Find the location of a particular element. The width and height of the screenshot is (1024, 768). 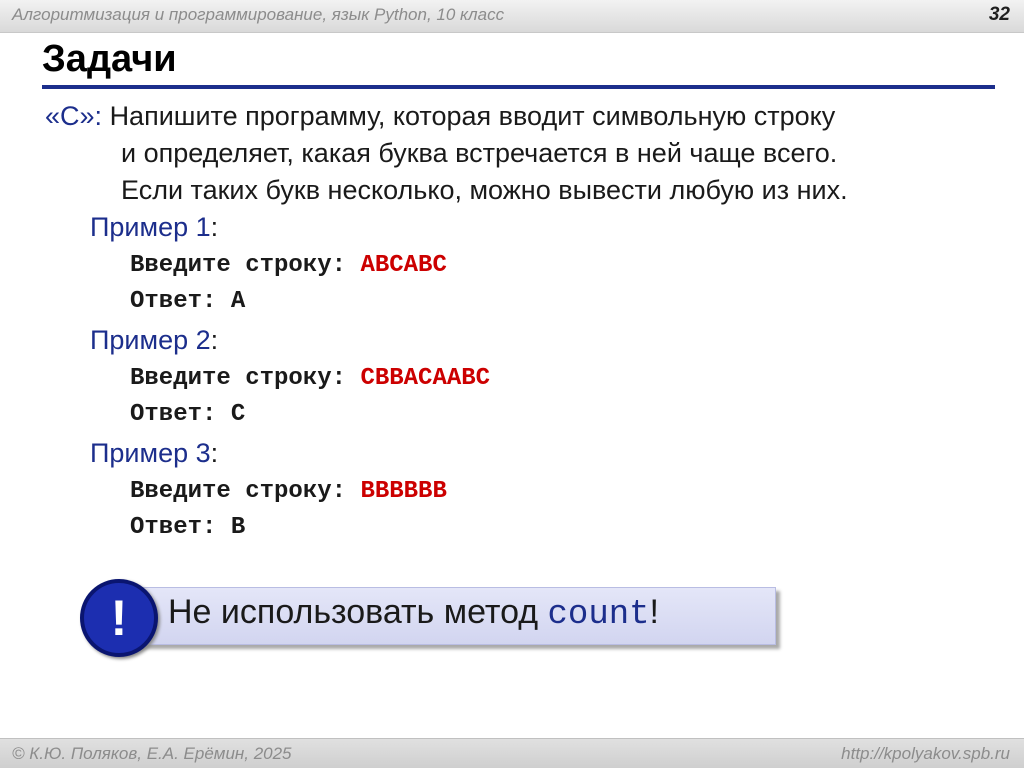

example-2-heading: Пример 2: is located at coordinates (154, 340).